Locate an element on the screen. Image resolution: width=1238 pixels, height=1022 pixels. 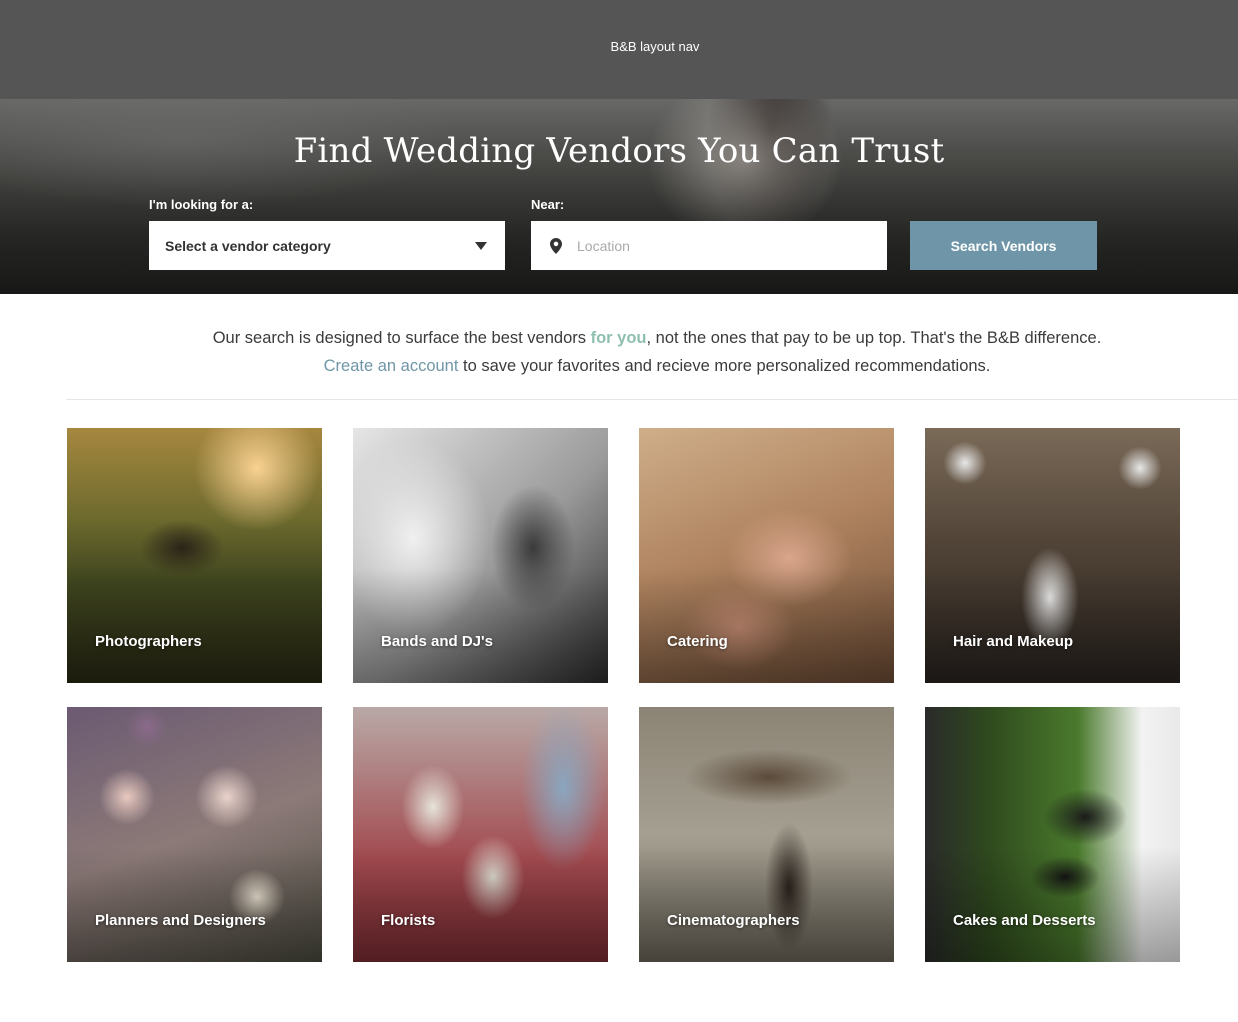
nav-placeholder-label: B&B layout nav is located at coordinates (655, 46).